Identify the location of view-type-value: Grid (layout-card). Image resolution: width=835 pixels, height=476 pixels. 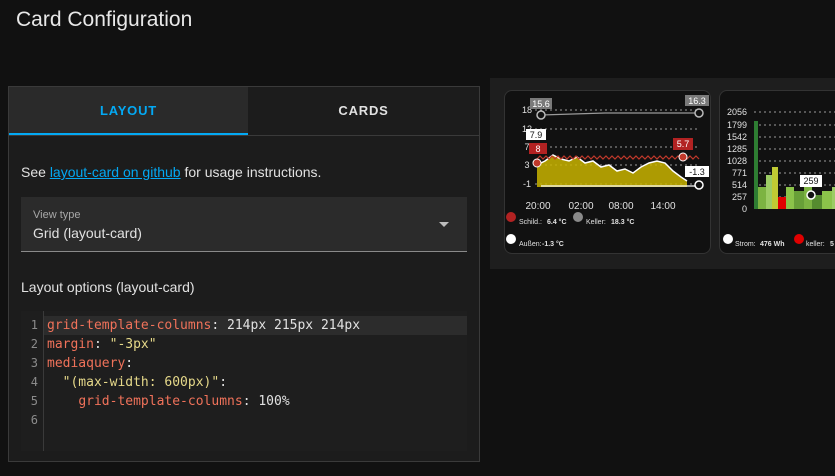
(87, 233).